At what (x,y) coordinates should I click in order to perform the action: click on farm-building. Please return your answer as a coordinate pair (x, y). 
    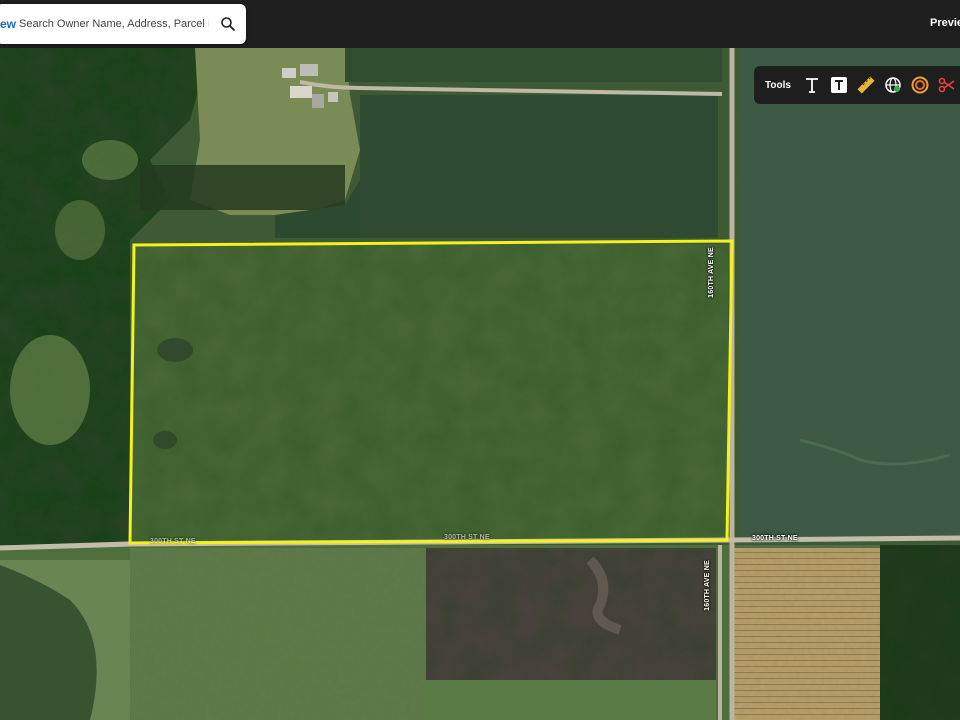
    Looking at the image, I should click on (289, 73).